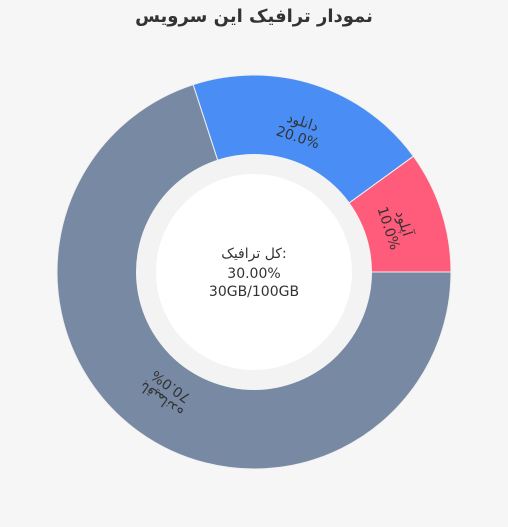 This screenshot has width=508, height=527. What do you see at coordinates (254, 292) in the screenshot?
I see `center-usage: 30GB/100GB` at bounding box center [254, 292].